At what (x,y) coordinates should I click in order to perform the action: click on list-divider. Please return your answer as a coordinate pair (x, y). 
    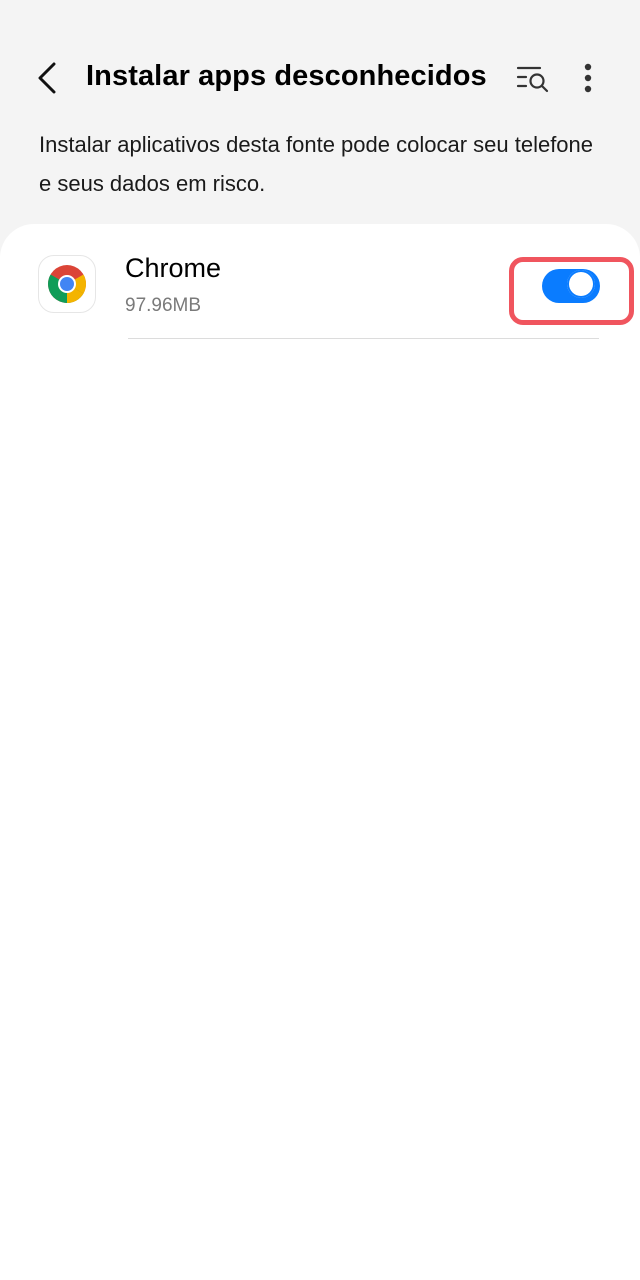
    Looking at the image, I should click on (363, 338).